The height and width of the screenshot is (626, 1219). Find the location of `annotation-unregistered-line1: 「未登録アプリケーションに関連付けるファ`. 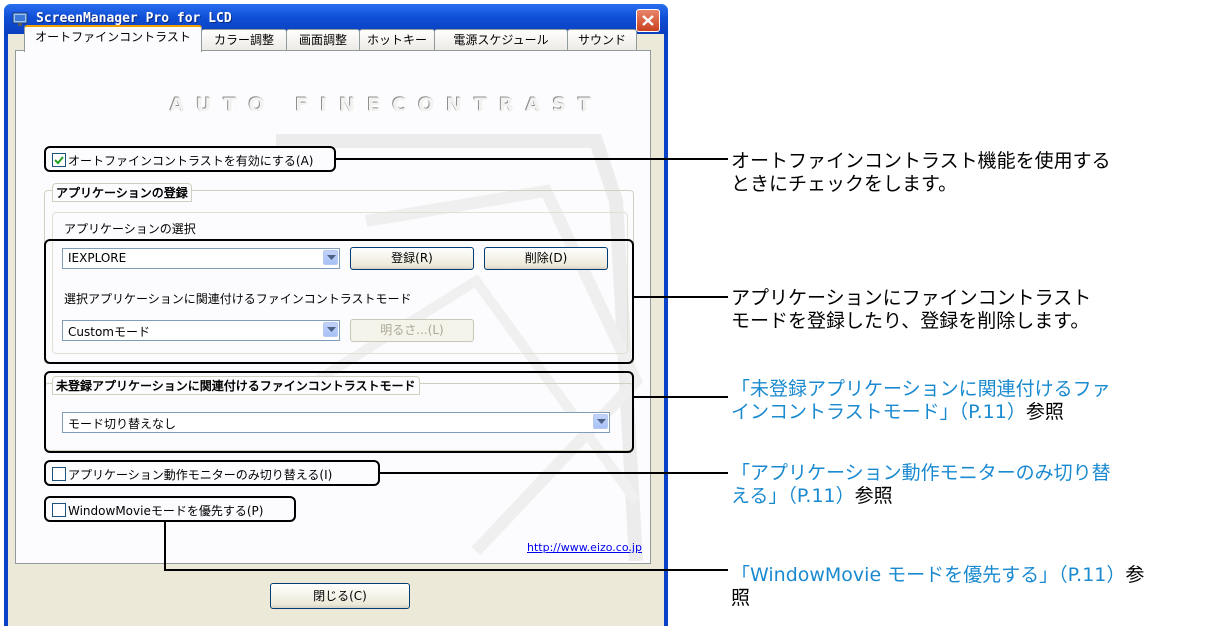

annotation-unregistered-line1: 「未登録アプリケーションに関連付けるファ is located at coordinates (921, 389).